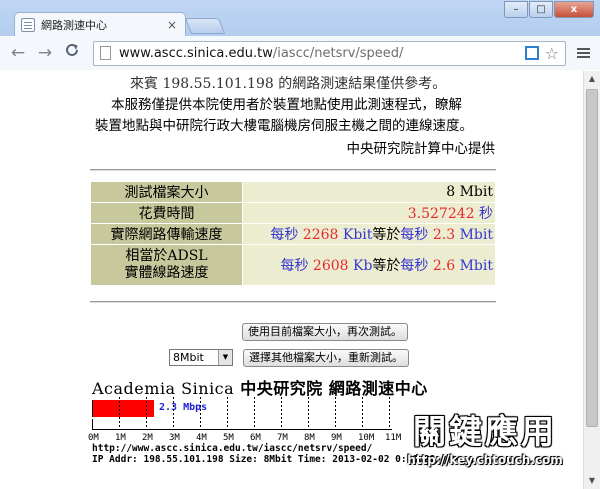  Describe the element at coordinates (441, 214) in the screenshot. I see `elapsed-seconds: 3.527242` at that location.